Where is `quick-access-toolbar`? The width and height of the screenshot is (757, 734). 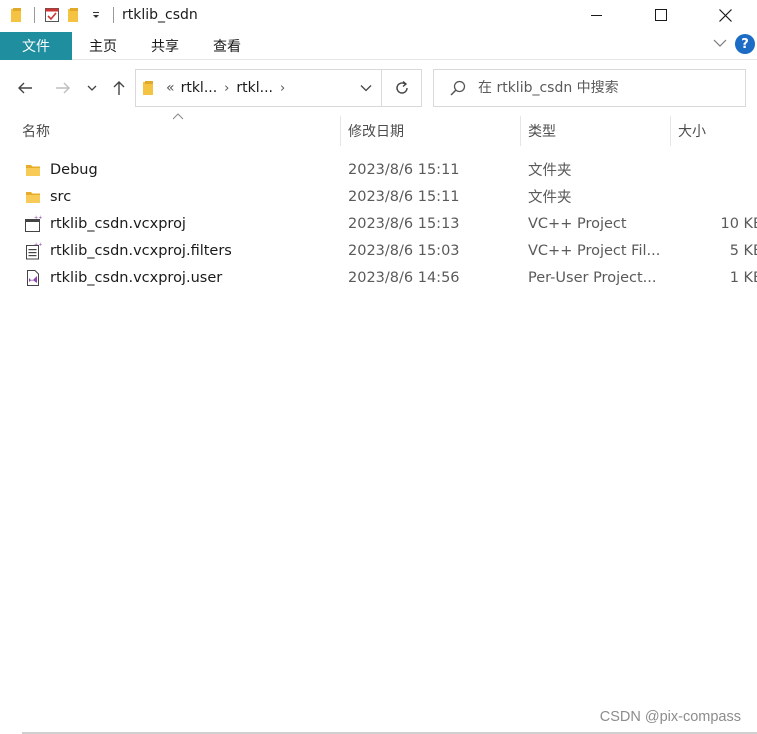 quick-access-toolbar is located at coordinates (60, 15).